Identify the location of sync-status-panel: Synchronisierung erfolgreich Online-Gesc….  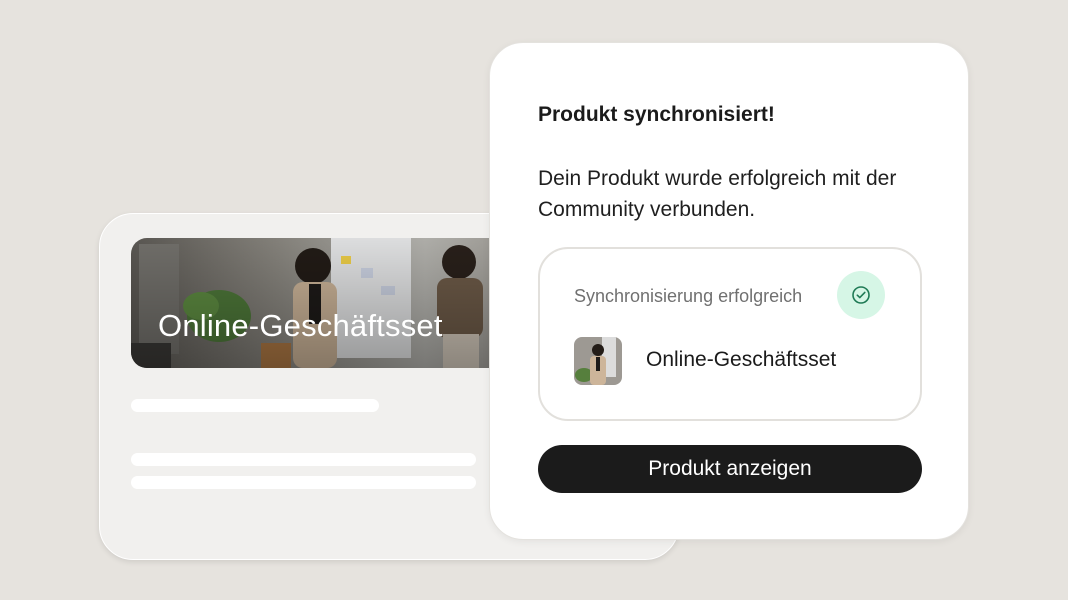
(730, 334).